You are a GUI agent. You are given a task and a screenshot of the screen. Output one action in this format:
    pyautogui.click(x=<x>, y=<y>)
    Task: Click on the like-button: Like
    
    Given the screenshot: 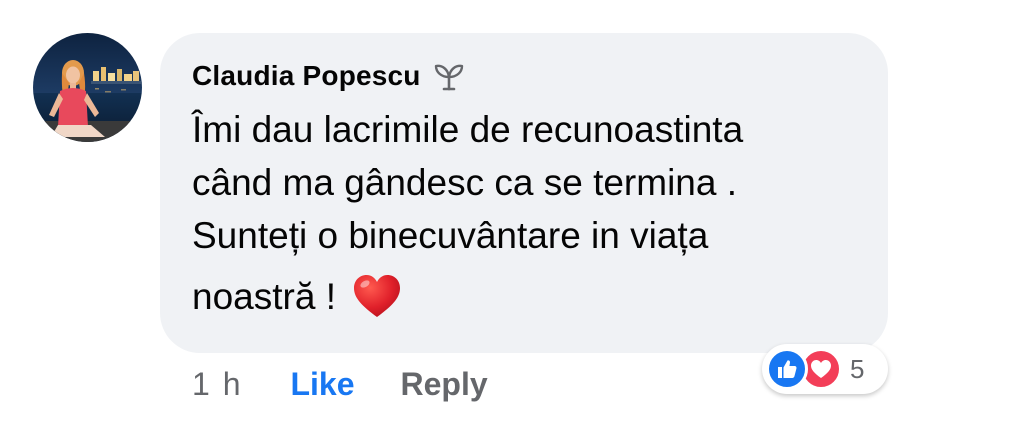 What is the action you would take?
    pyautogui.click(x=322, y=384)
    